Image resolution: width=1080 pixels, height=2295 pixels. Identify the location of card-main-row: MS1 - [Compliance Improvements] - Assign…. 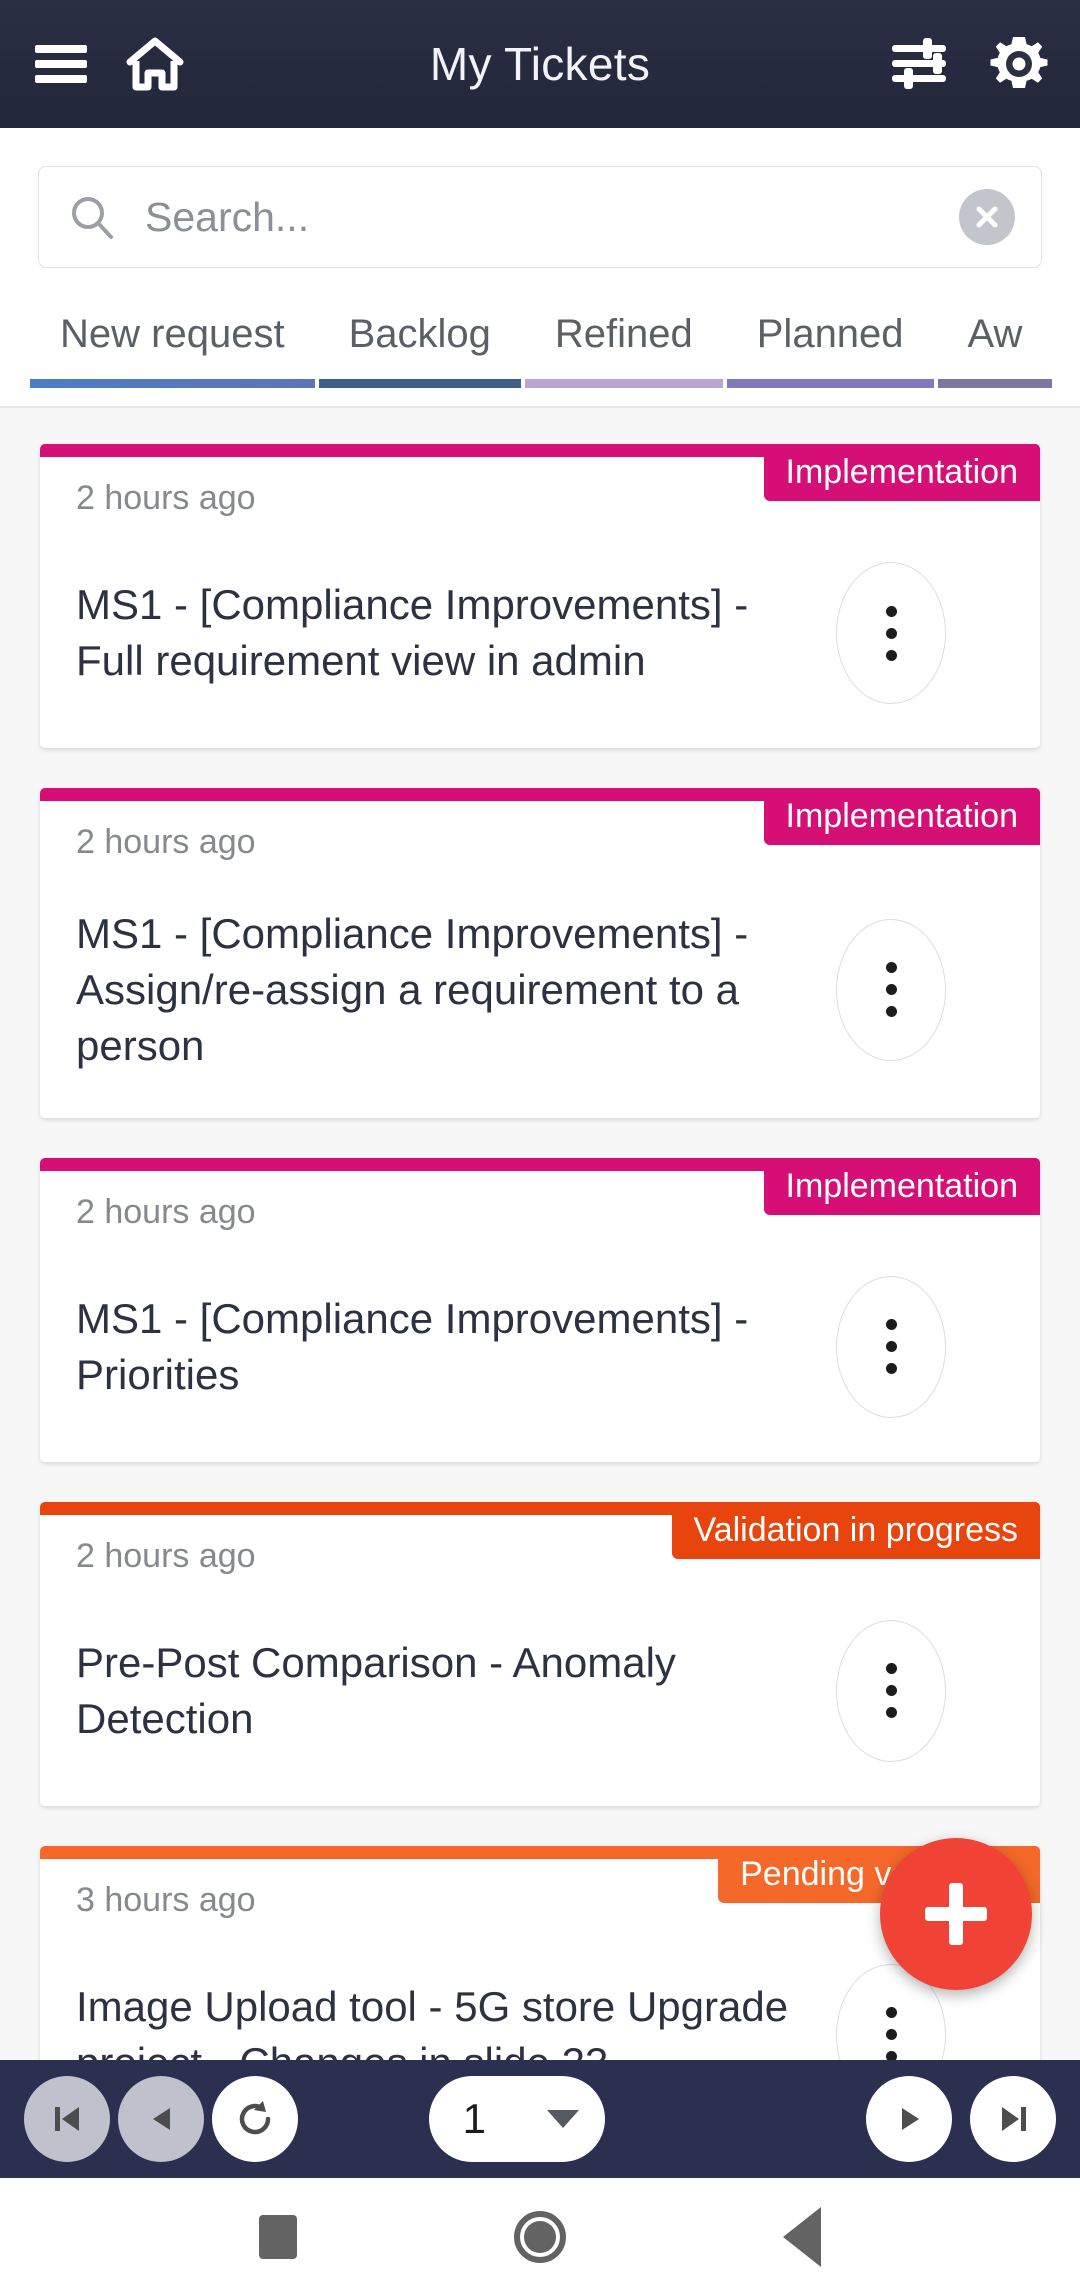
(540, 990).